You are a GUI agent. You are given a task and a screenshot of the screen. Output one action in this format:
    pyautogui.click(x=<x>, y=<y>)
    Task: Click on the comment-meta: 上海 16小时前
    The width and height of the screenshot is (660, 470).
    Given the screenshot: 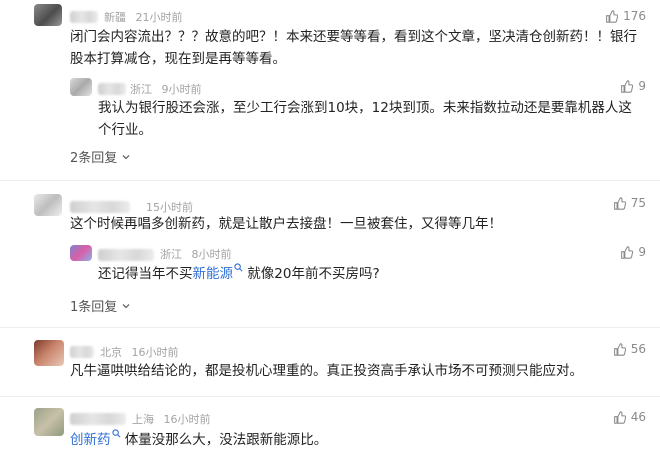 What is the action you would take?
    pyautogui.click(x=171, y=419)
    